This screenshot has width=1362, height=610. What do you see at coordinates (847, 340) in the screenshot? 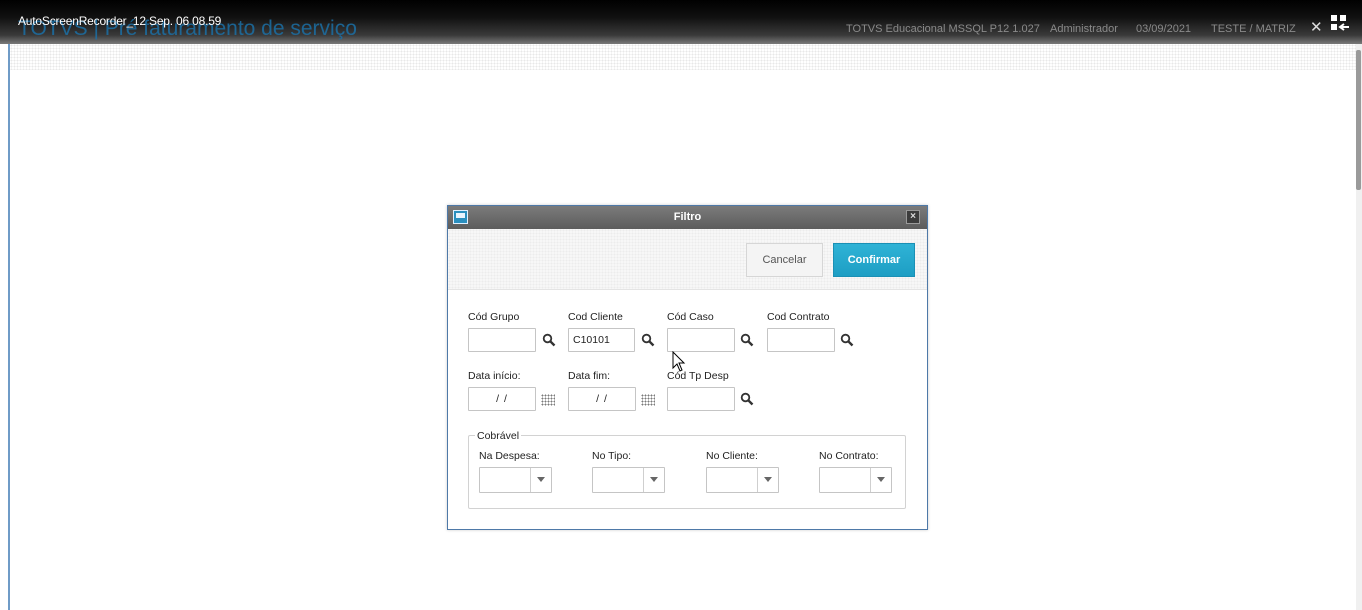
I see `cod-contrato-search-icon` at bounding box center [847, 340].